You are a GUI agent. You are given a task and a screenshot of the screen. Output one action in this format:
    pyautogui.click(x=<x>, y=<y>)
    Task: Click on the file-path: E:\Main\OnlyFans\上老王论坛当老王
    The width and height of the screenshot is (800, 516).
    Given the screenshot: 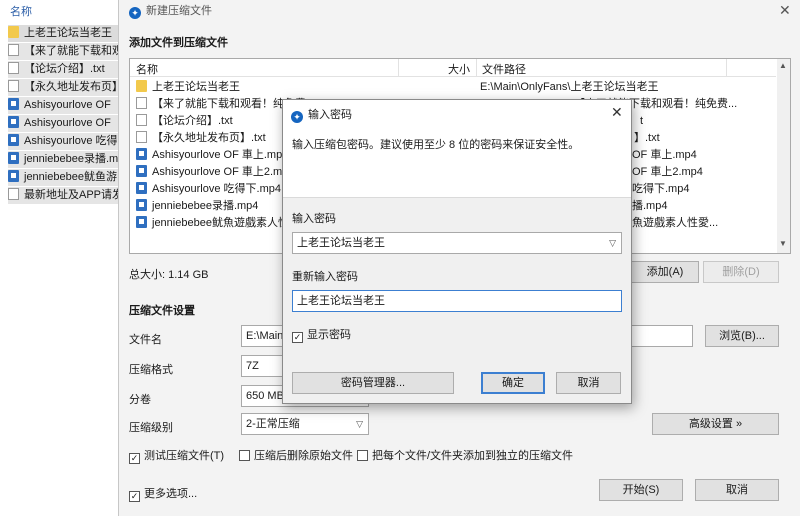 What is the action you would take?
    pyautogui.click(x=569, y=87)
    